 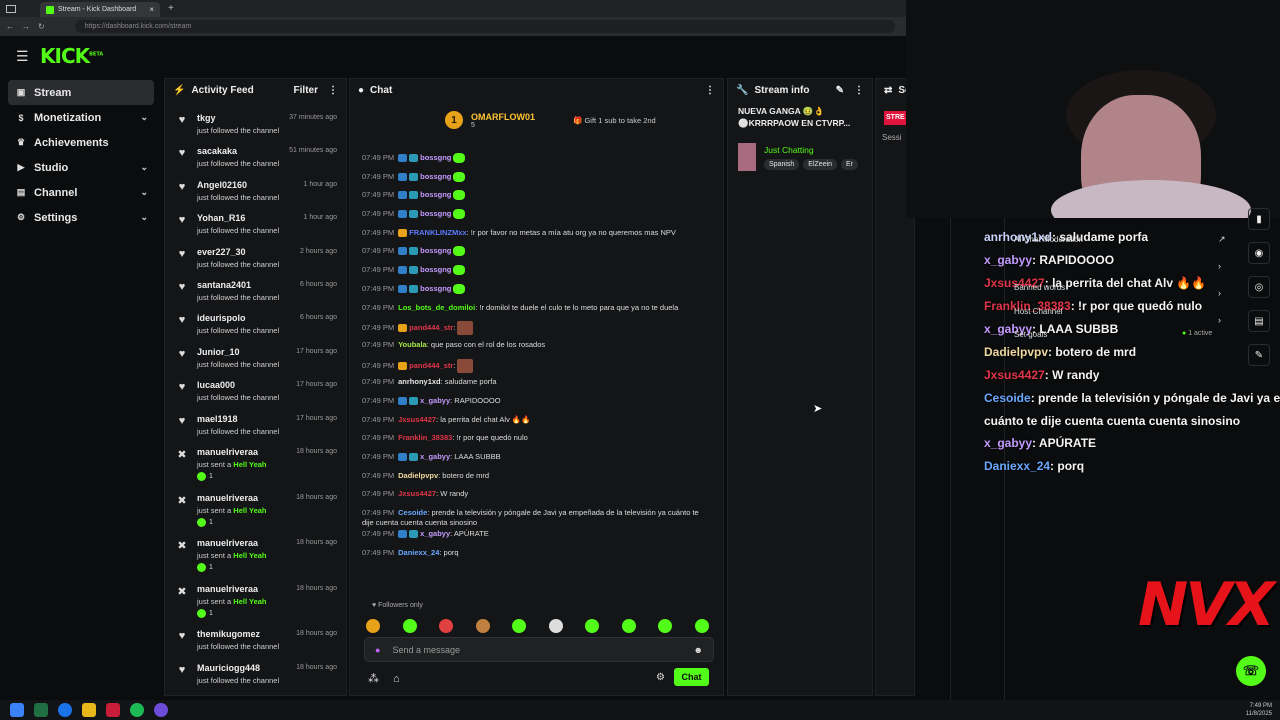 What do you see at coordinates (22, 56) in the screenshot?
I see `menu-icon: ☰` at bounding box center [22, 56].